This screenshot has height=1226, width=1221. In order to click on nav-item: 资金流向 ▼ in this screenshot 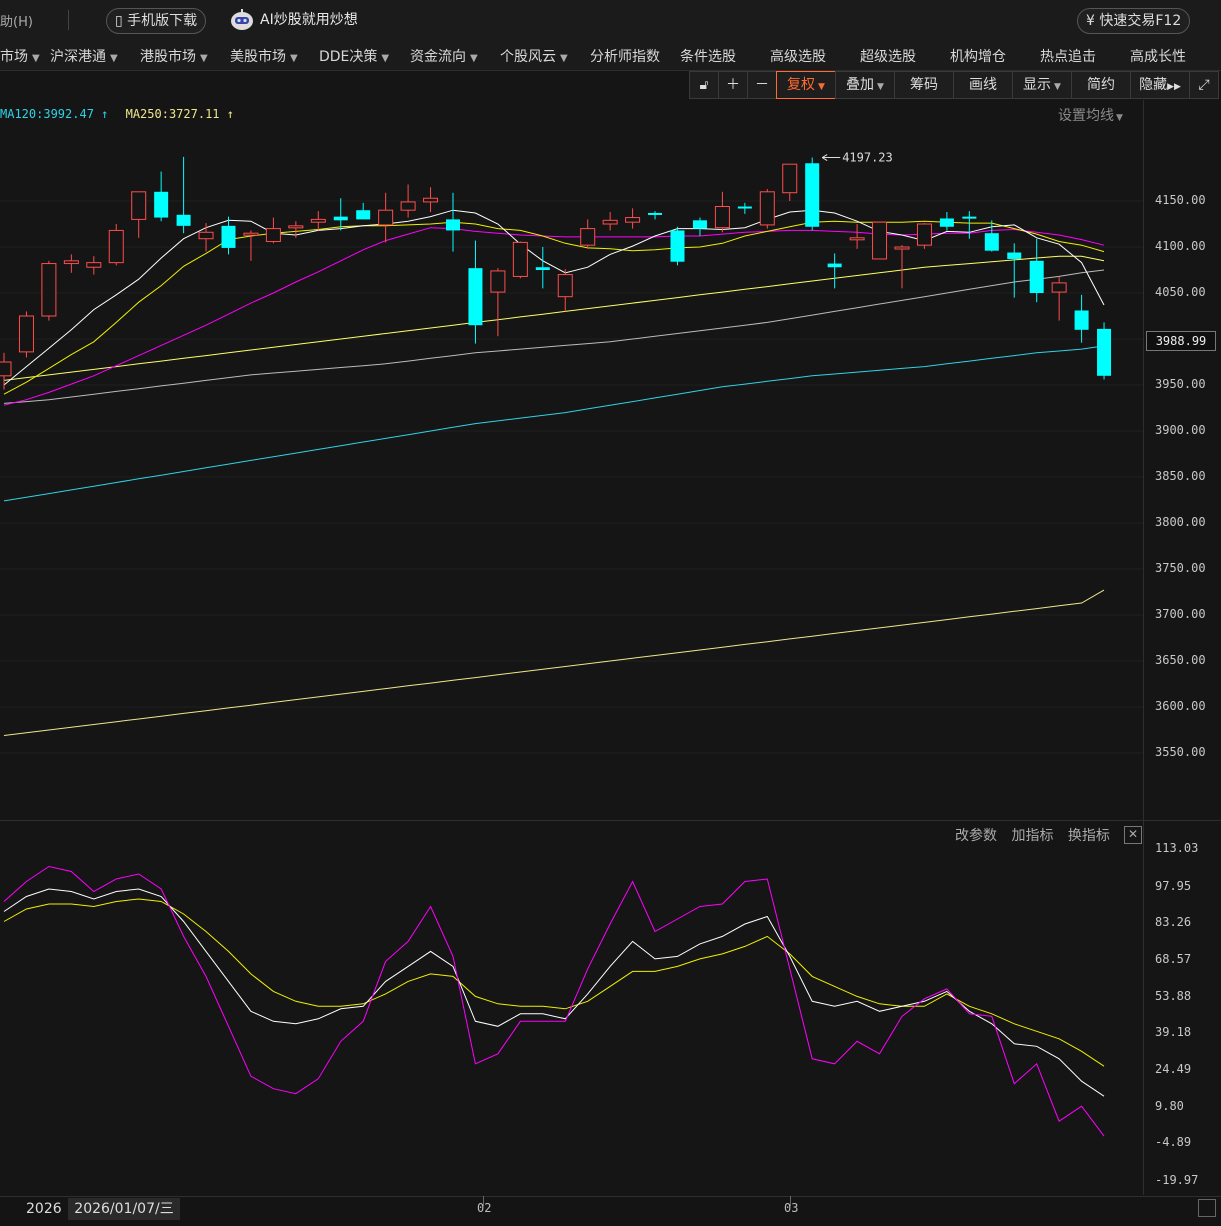, I will do `click(444, 56)`.